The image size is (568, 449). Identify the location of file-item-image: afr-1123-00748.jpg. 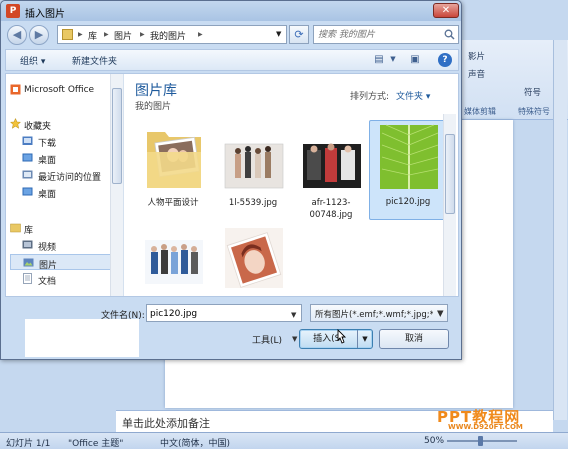
(331, 172).